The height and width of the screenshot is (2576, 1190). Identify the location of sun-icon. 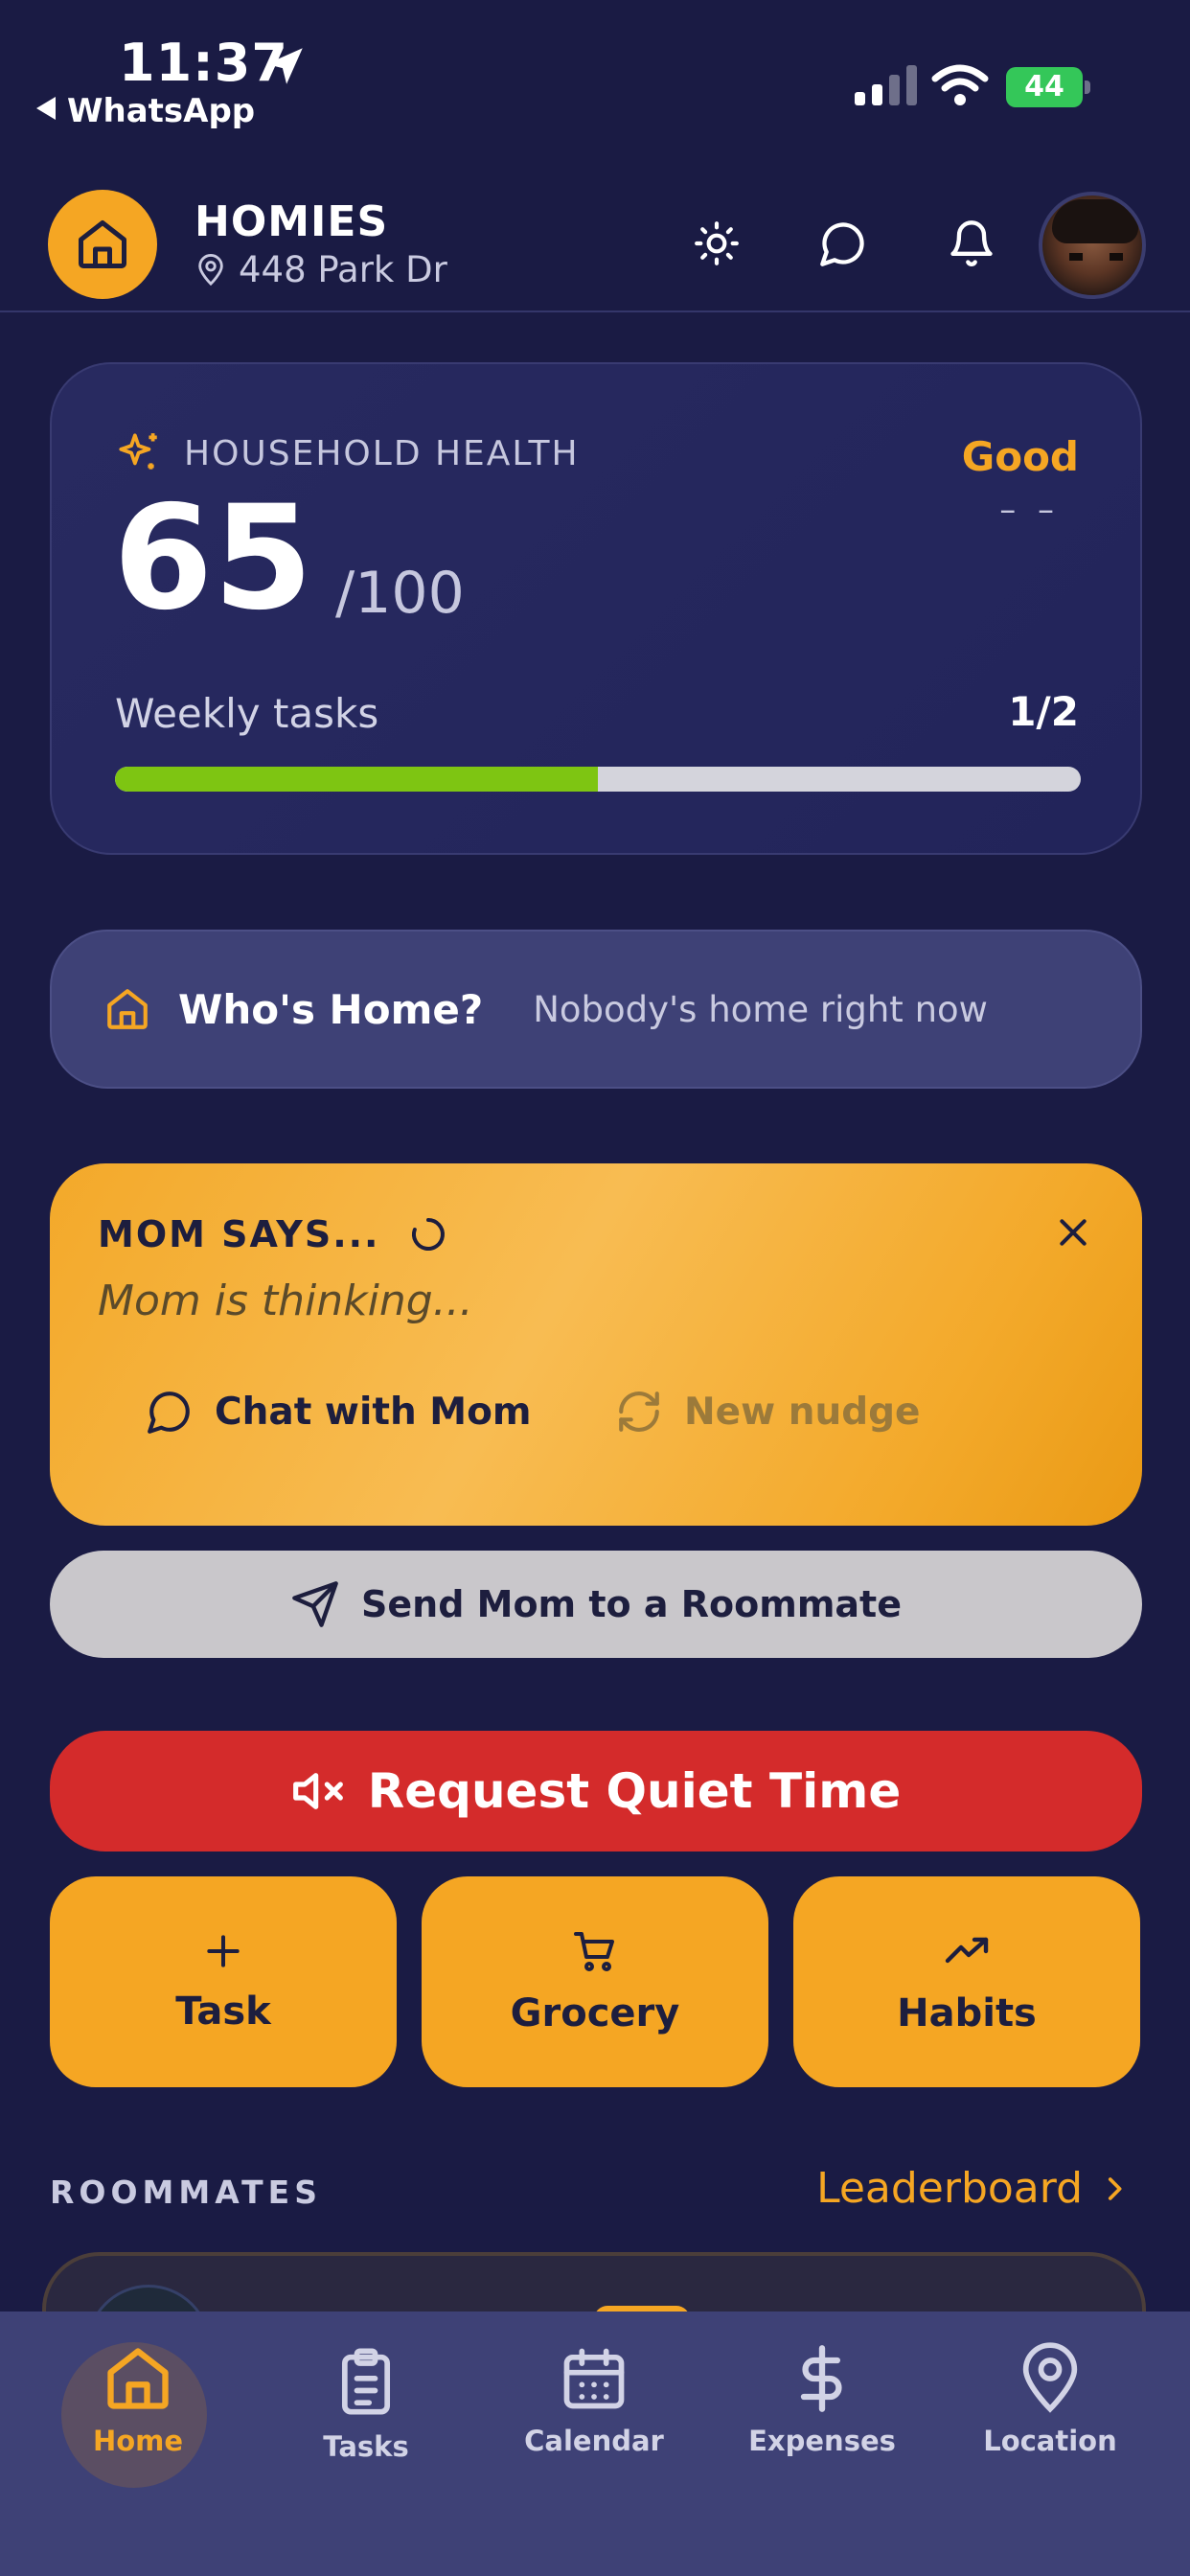
(717, 243).